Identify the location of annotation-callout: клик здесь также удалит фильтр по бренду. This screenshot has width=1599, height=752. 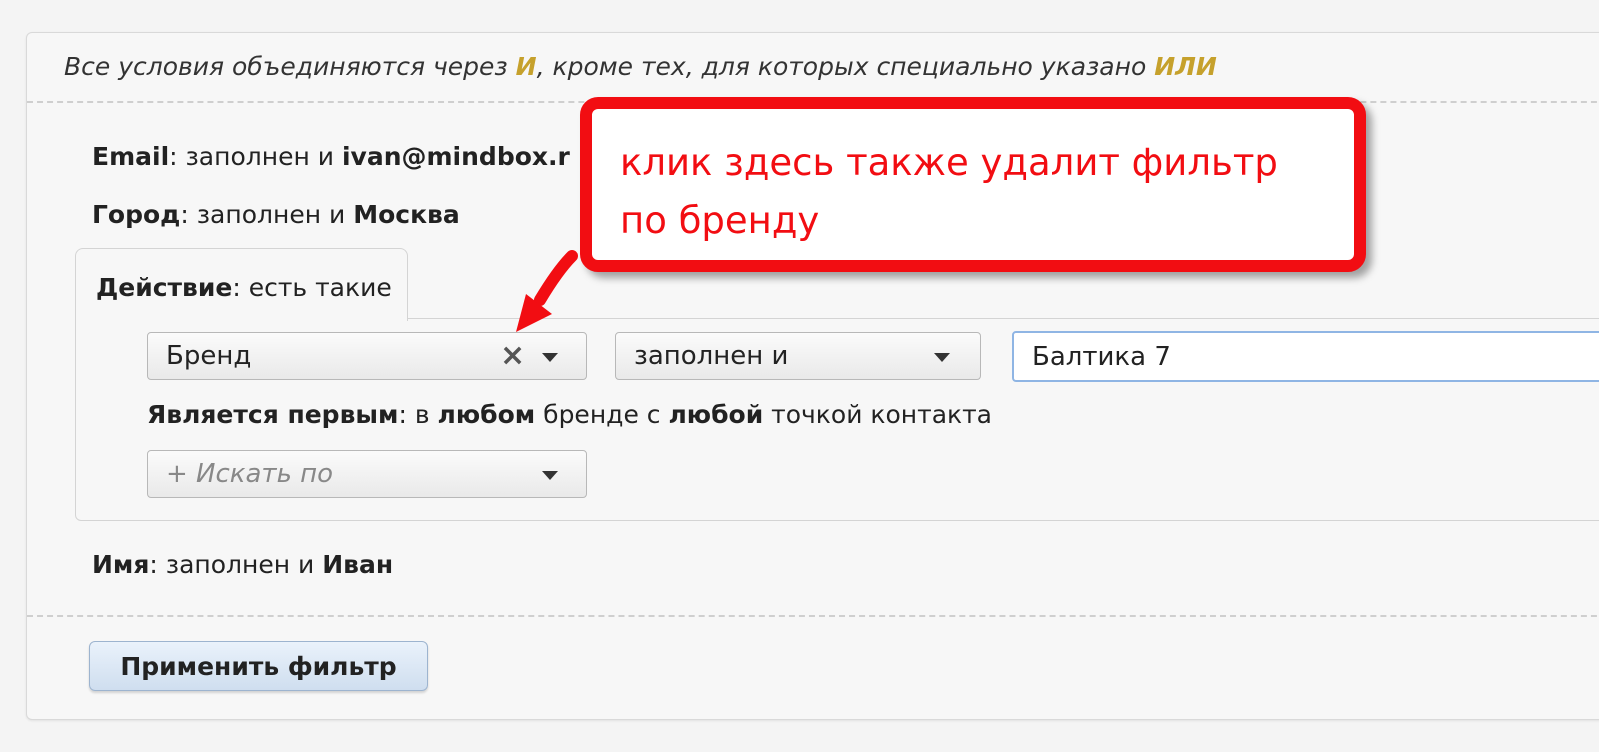
(973, 184).